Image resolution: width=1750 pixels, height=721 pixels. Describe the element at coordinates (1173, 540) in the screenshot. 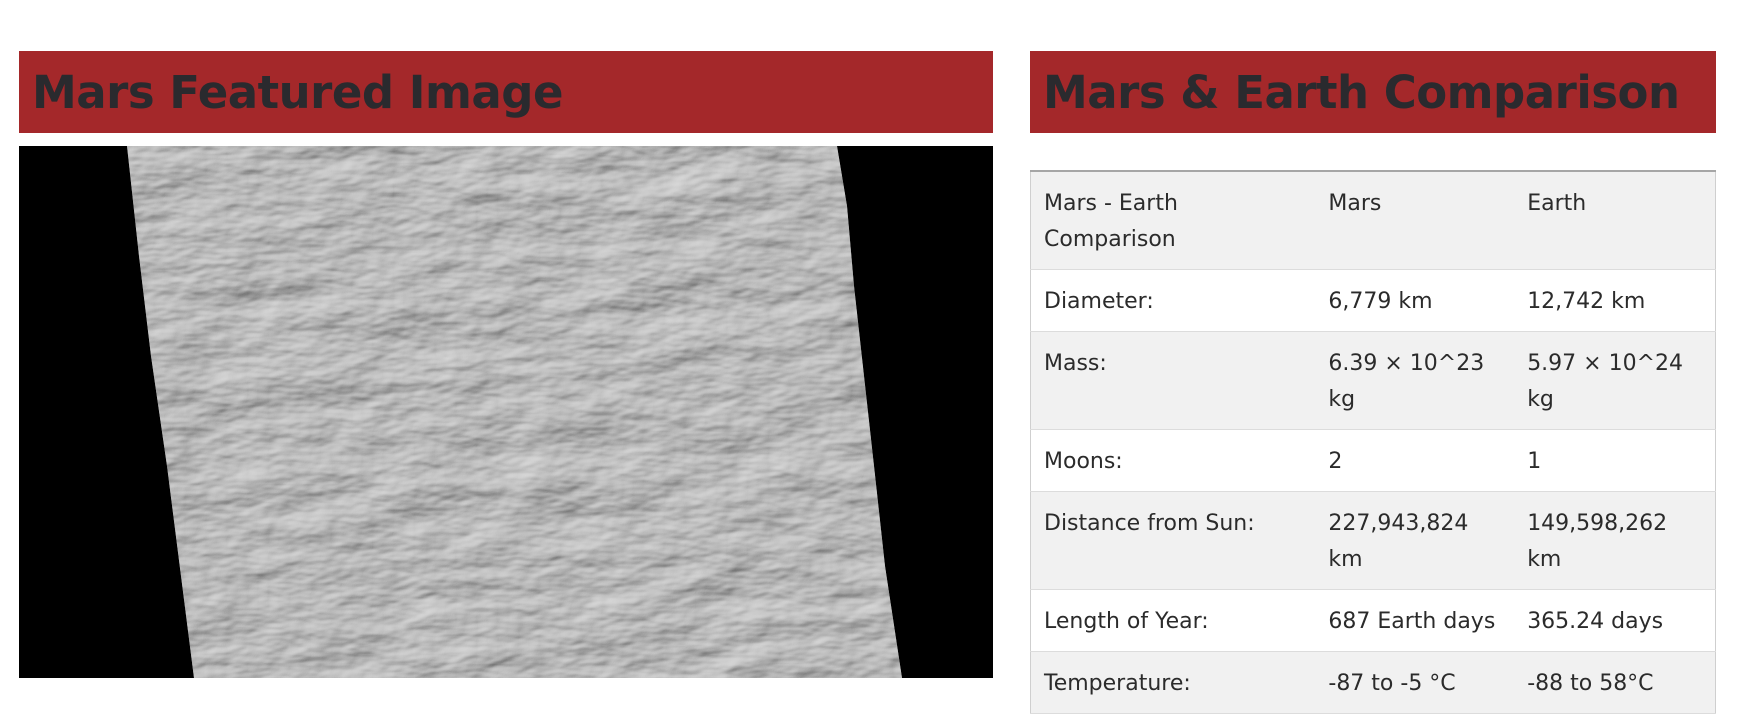

I see `table-cell: Distance from Sun:` at that location.